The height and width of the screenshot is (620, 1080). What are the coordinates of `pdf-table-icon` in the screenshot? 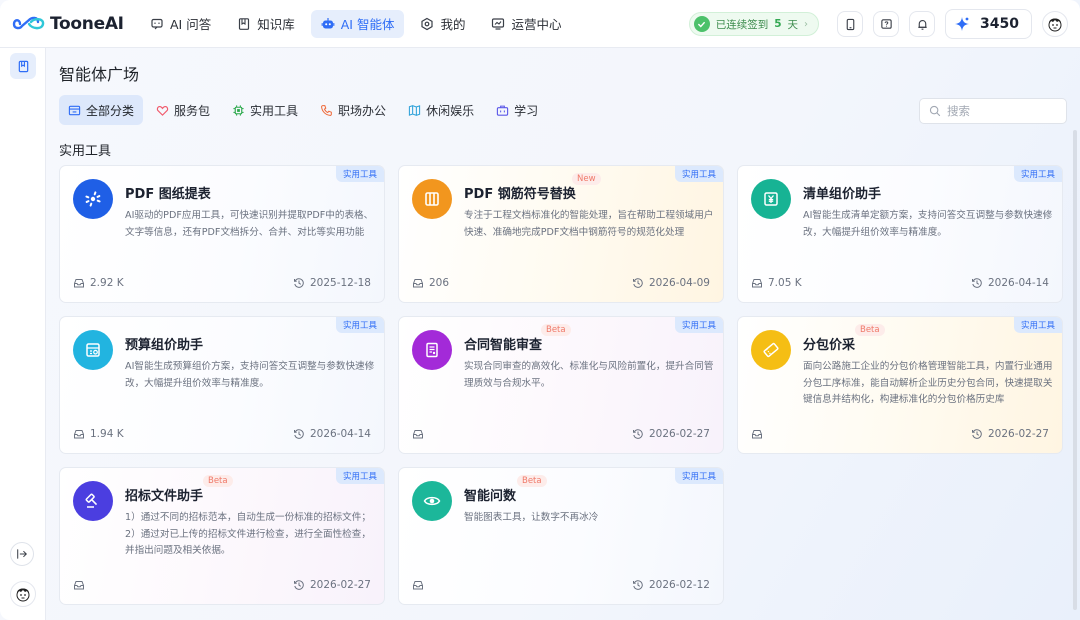 It's located at (93, 199).